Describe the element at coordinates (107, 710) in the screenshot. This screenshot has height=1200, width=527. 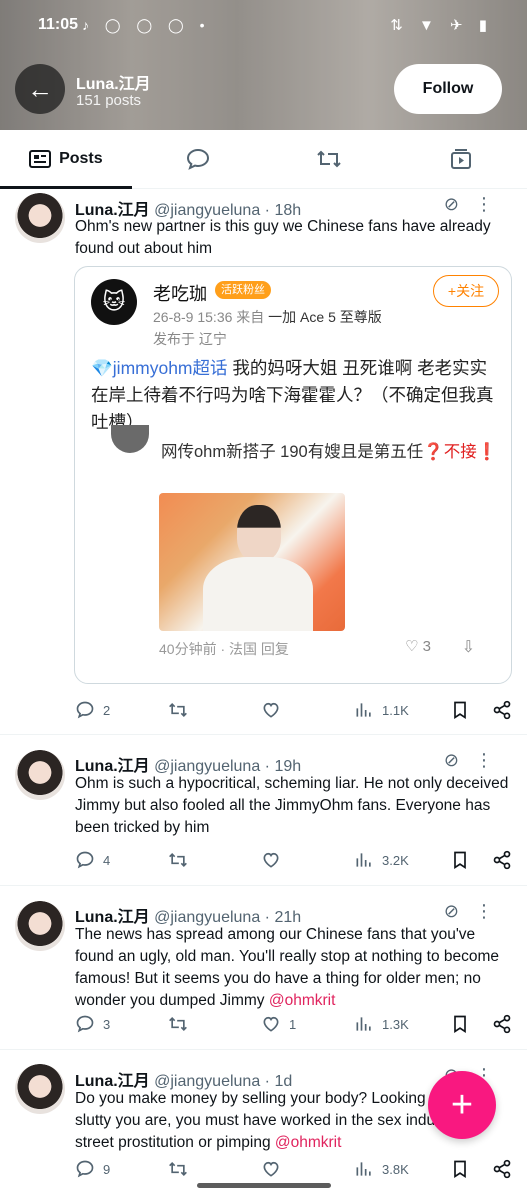
I see `reply-count: 2` at that location.